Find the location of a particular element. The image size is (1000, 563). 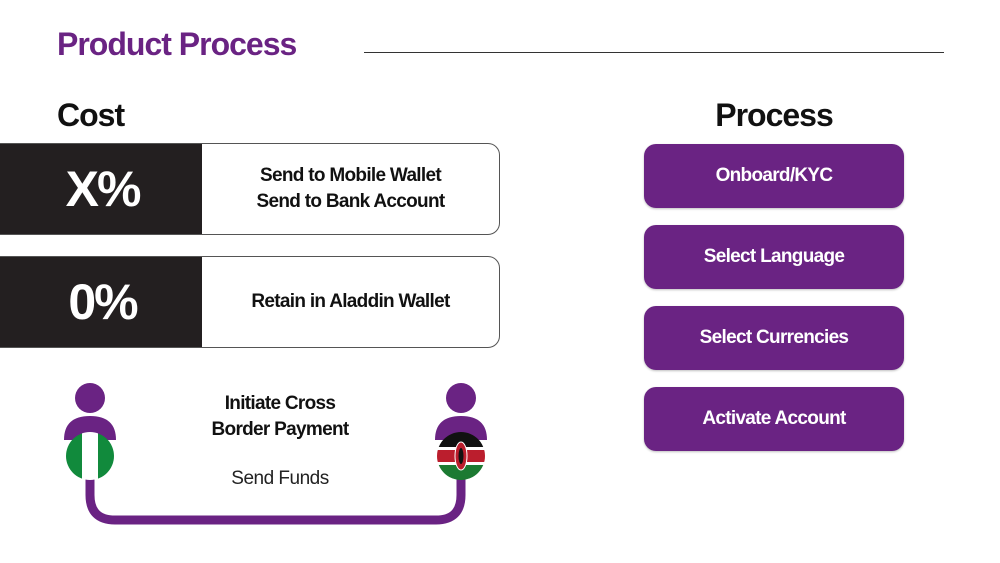

cost-percent: 0% is located at coordinates (101, 302).